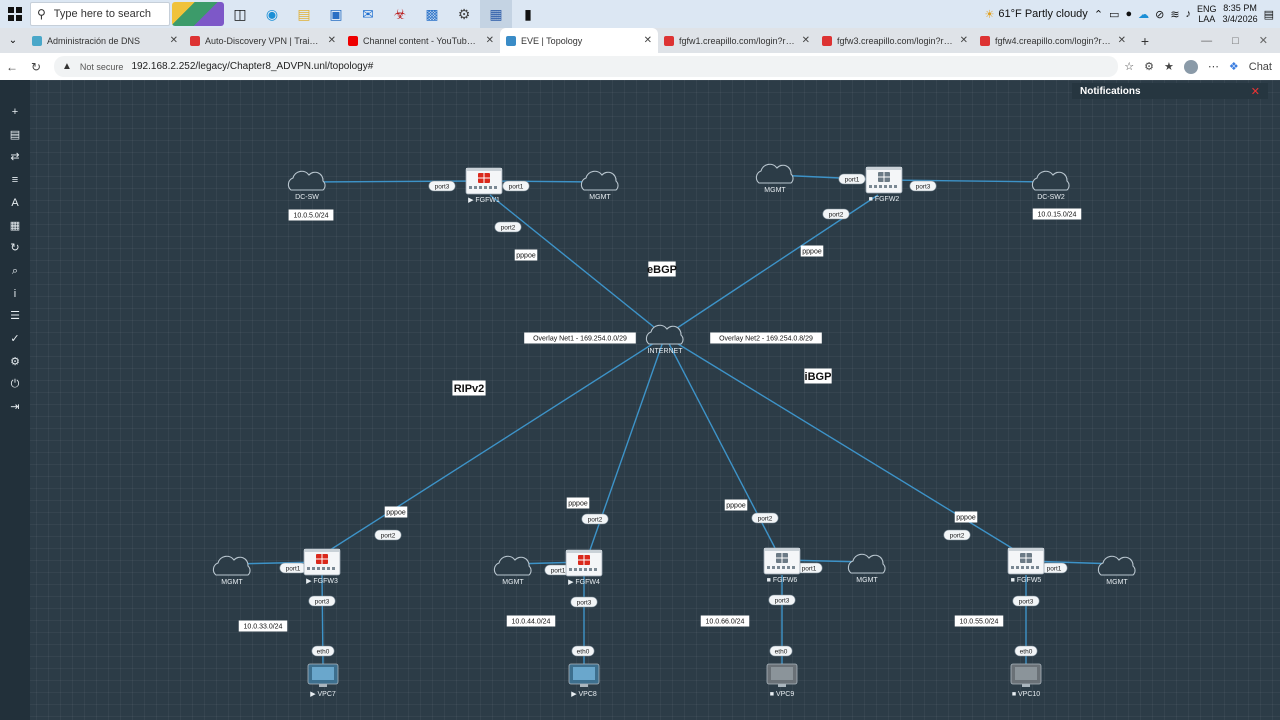  Describe the element at coordinates (484, 185) in the screenshot. I see `node-fgfw1: ▶ FGFW1` at that location.